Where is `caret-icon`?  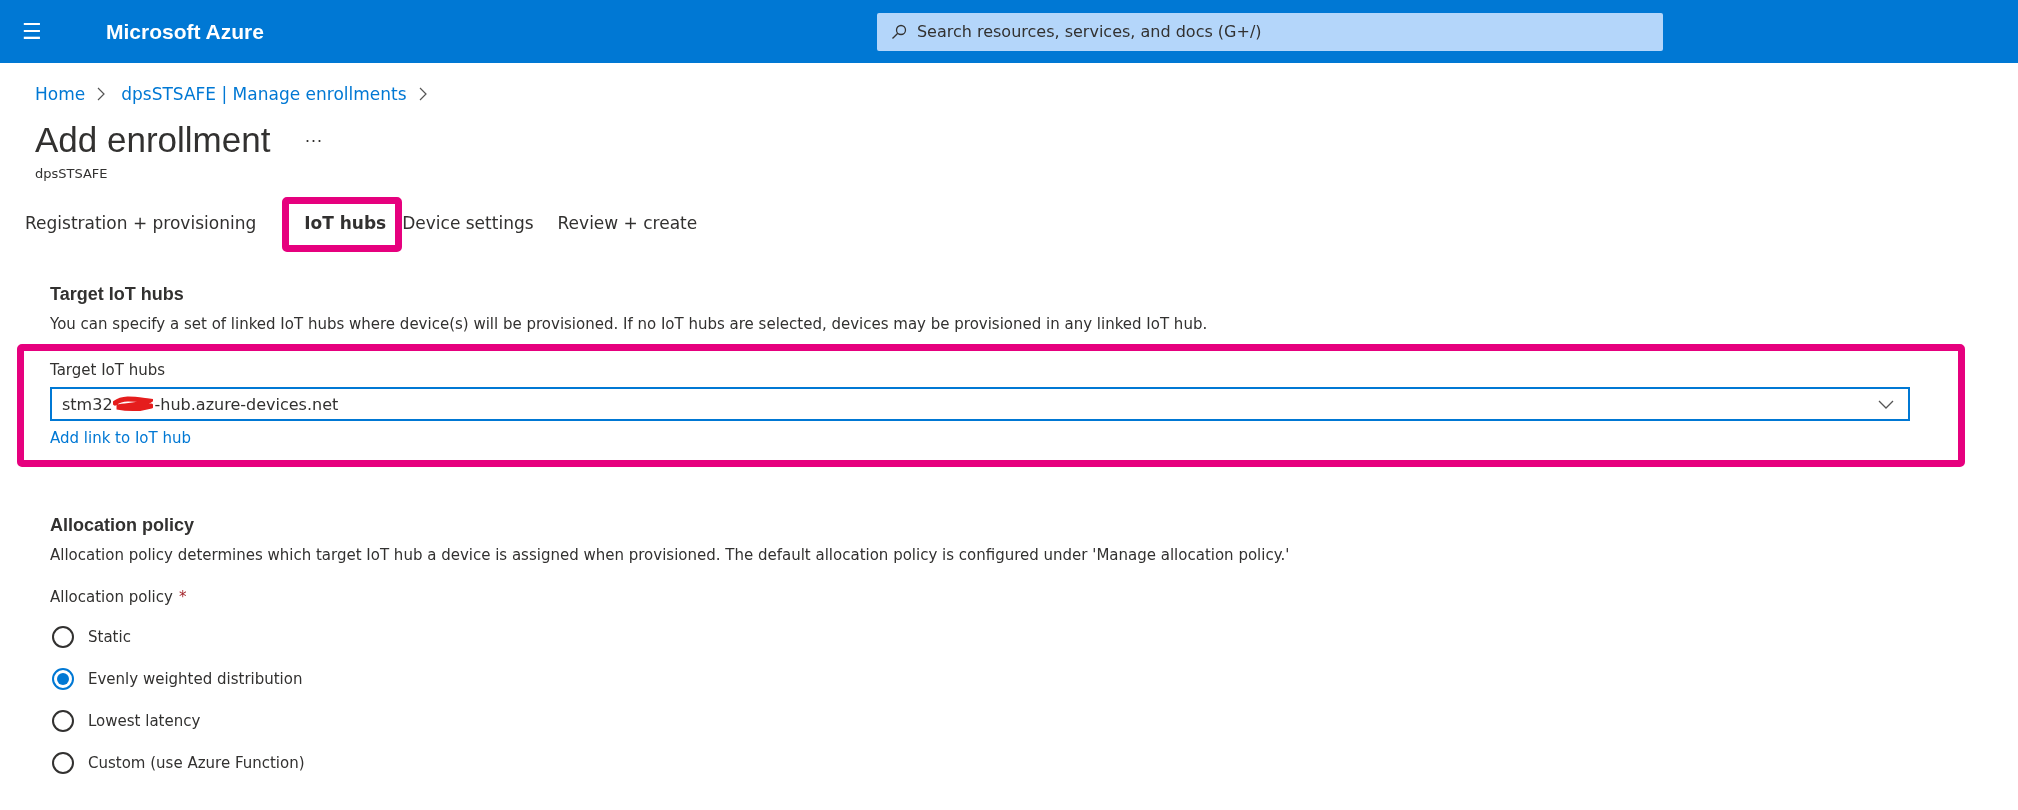 caret-icon is located at coordinates (1886, 404).